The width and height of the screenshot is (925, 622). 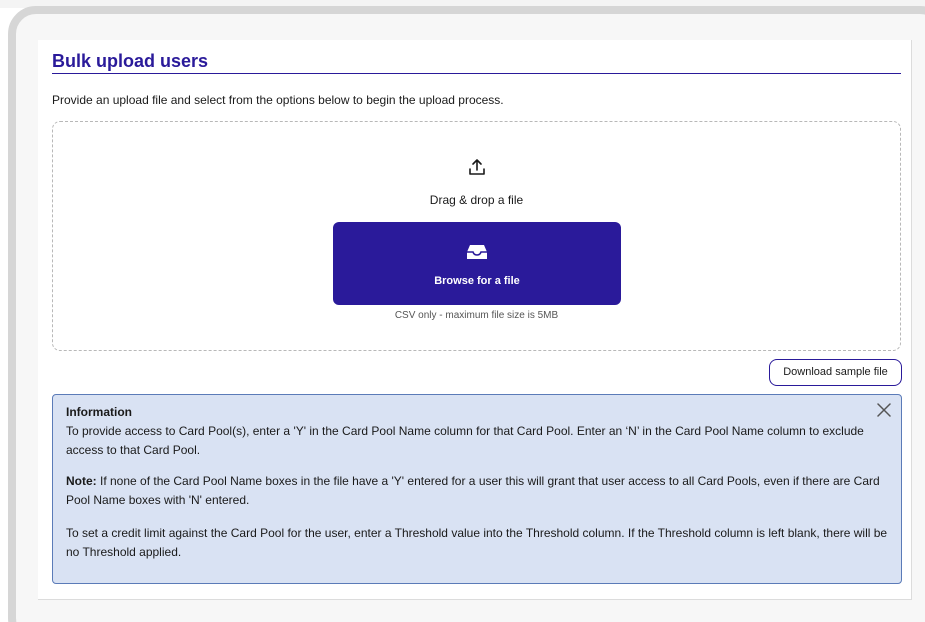 I want to click on title-divider, so click(x=476, y=73).